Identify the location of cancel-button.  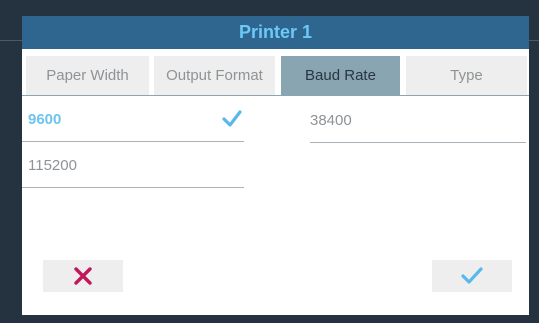
(83, 276).